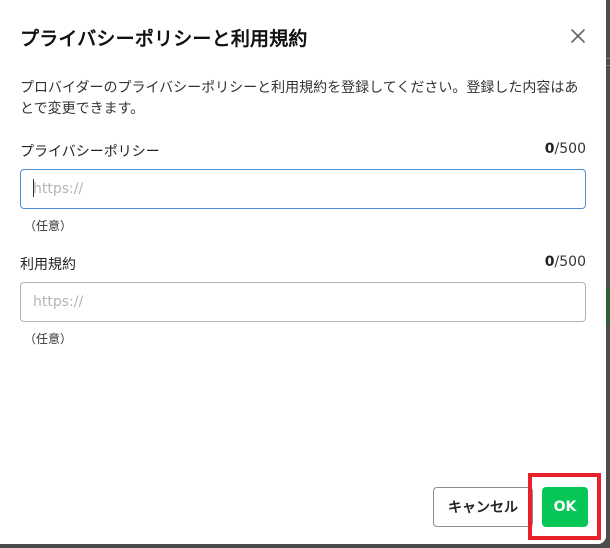 The width and height of the screenshot is (610, 548). I want to click on terms-counter: 0/500, so click(565, 262).